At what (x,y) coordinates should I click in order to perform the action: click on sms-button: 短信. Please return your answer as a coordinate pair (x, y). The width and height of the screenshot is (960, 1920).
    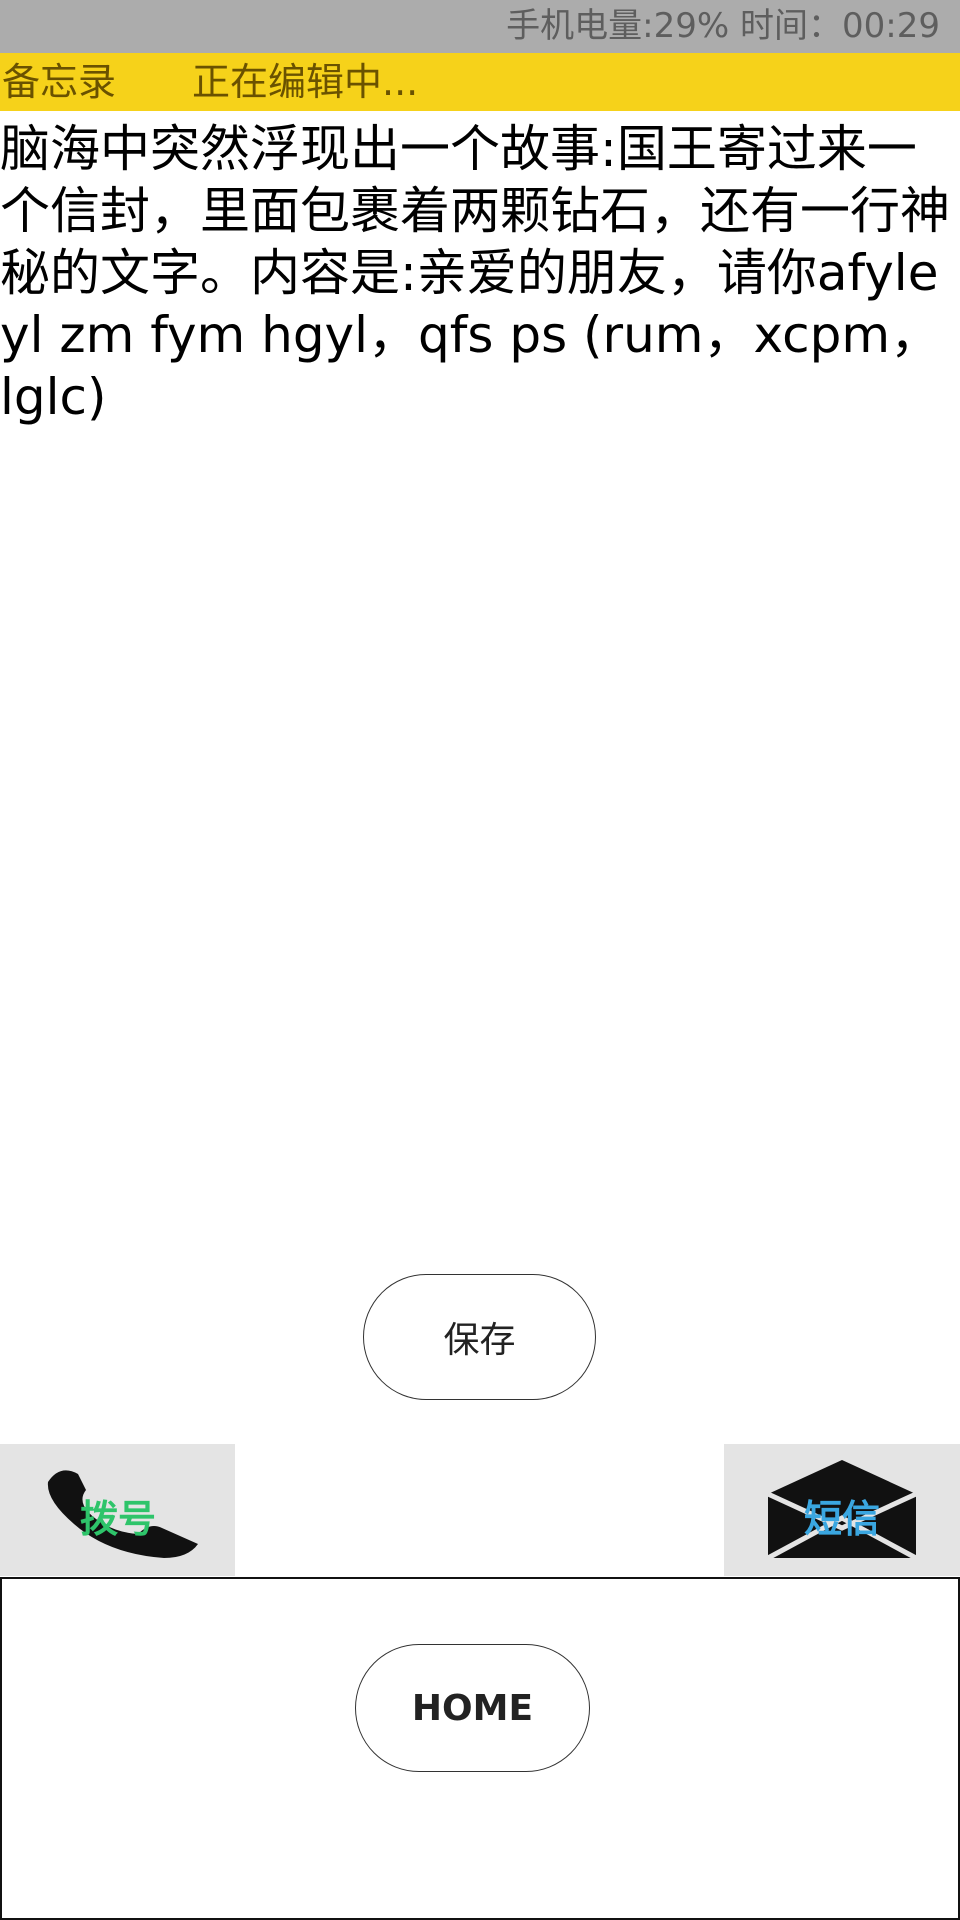
    Looking at the image, I should click on (842, 1510).